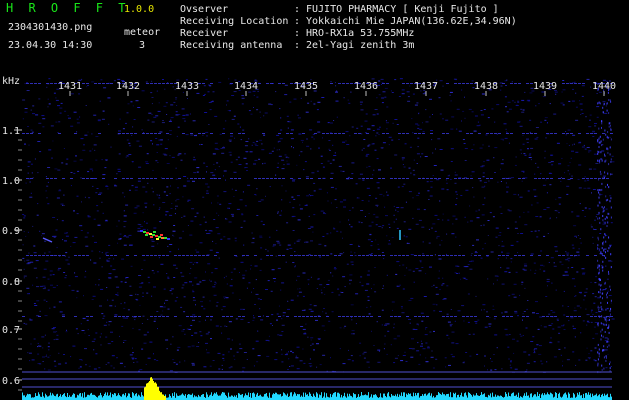 The image size is (629, 400). What do you see at coordinates (411, 21) in the screenshot?
I see `info-value-location: Yokkaichi Mie JAPAN(136.62E,34.96N)` at bounding box center [411, 21].